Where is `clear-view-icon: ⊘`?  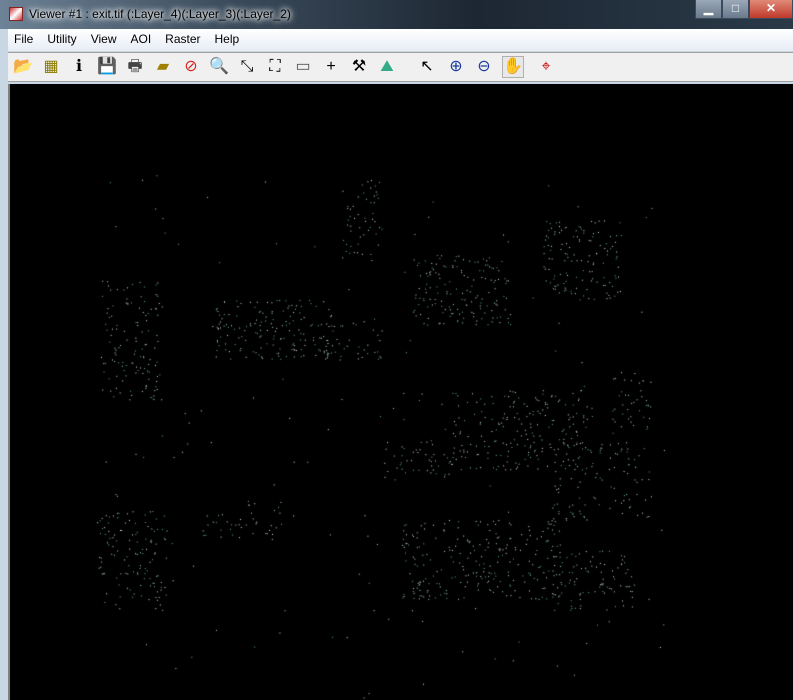 clear-view-icon: ⊘ is located at coordinates (191, 67).